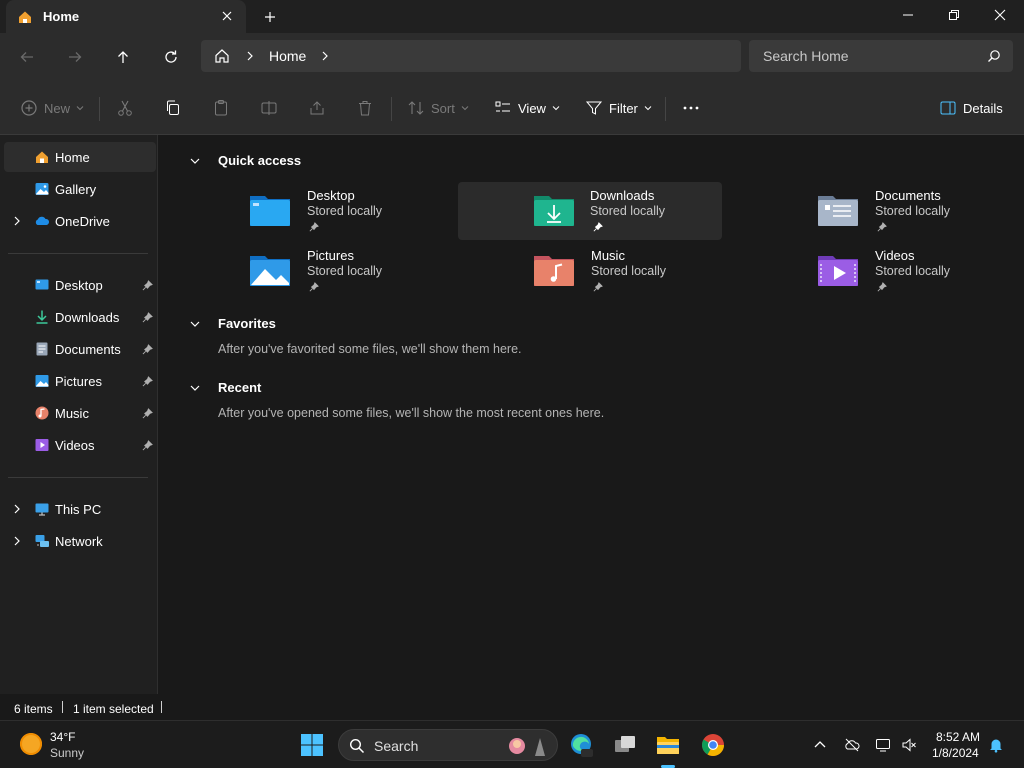 This screenshot has height=768, width=1024. Describe the element at coordinates (287, 56) in the screenshot. I see `breadcrumb-home: Home` at that location.